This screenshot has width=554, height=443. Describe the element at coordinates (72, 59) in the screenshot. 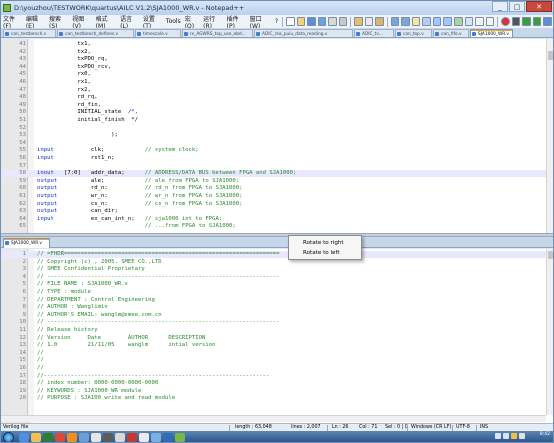

I see `line-text: txPDO_rq,` at that location.